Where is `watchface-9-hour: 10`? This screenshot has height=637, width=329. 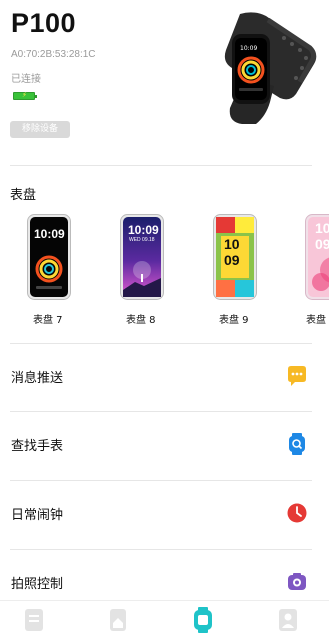
watchface-9-hour: 10 is located at coordinates (232, 244).